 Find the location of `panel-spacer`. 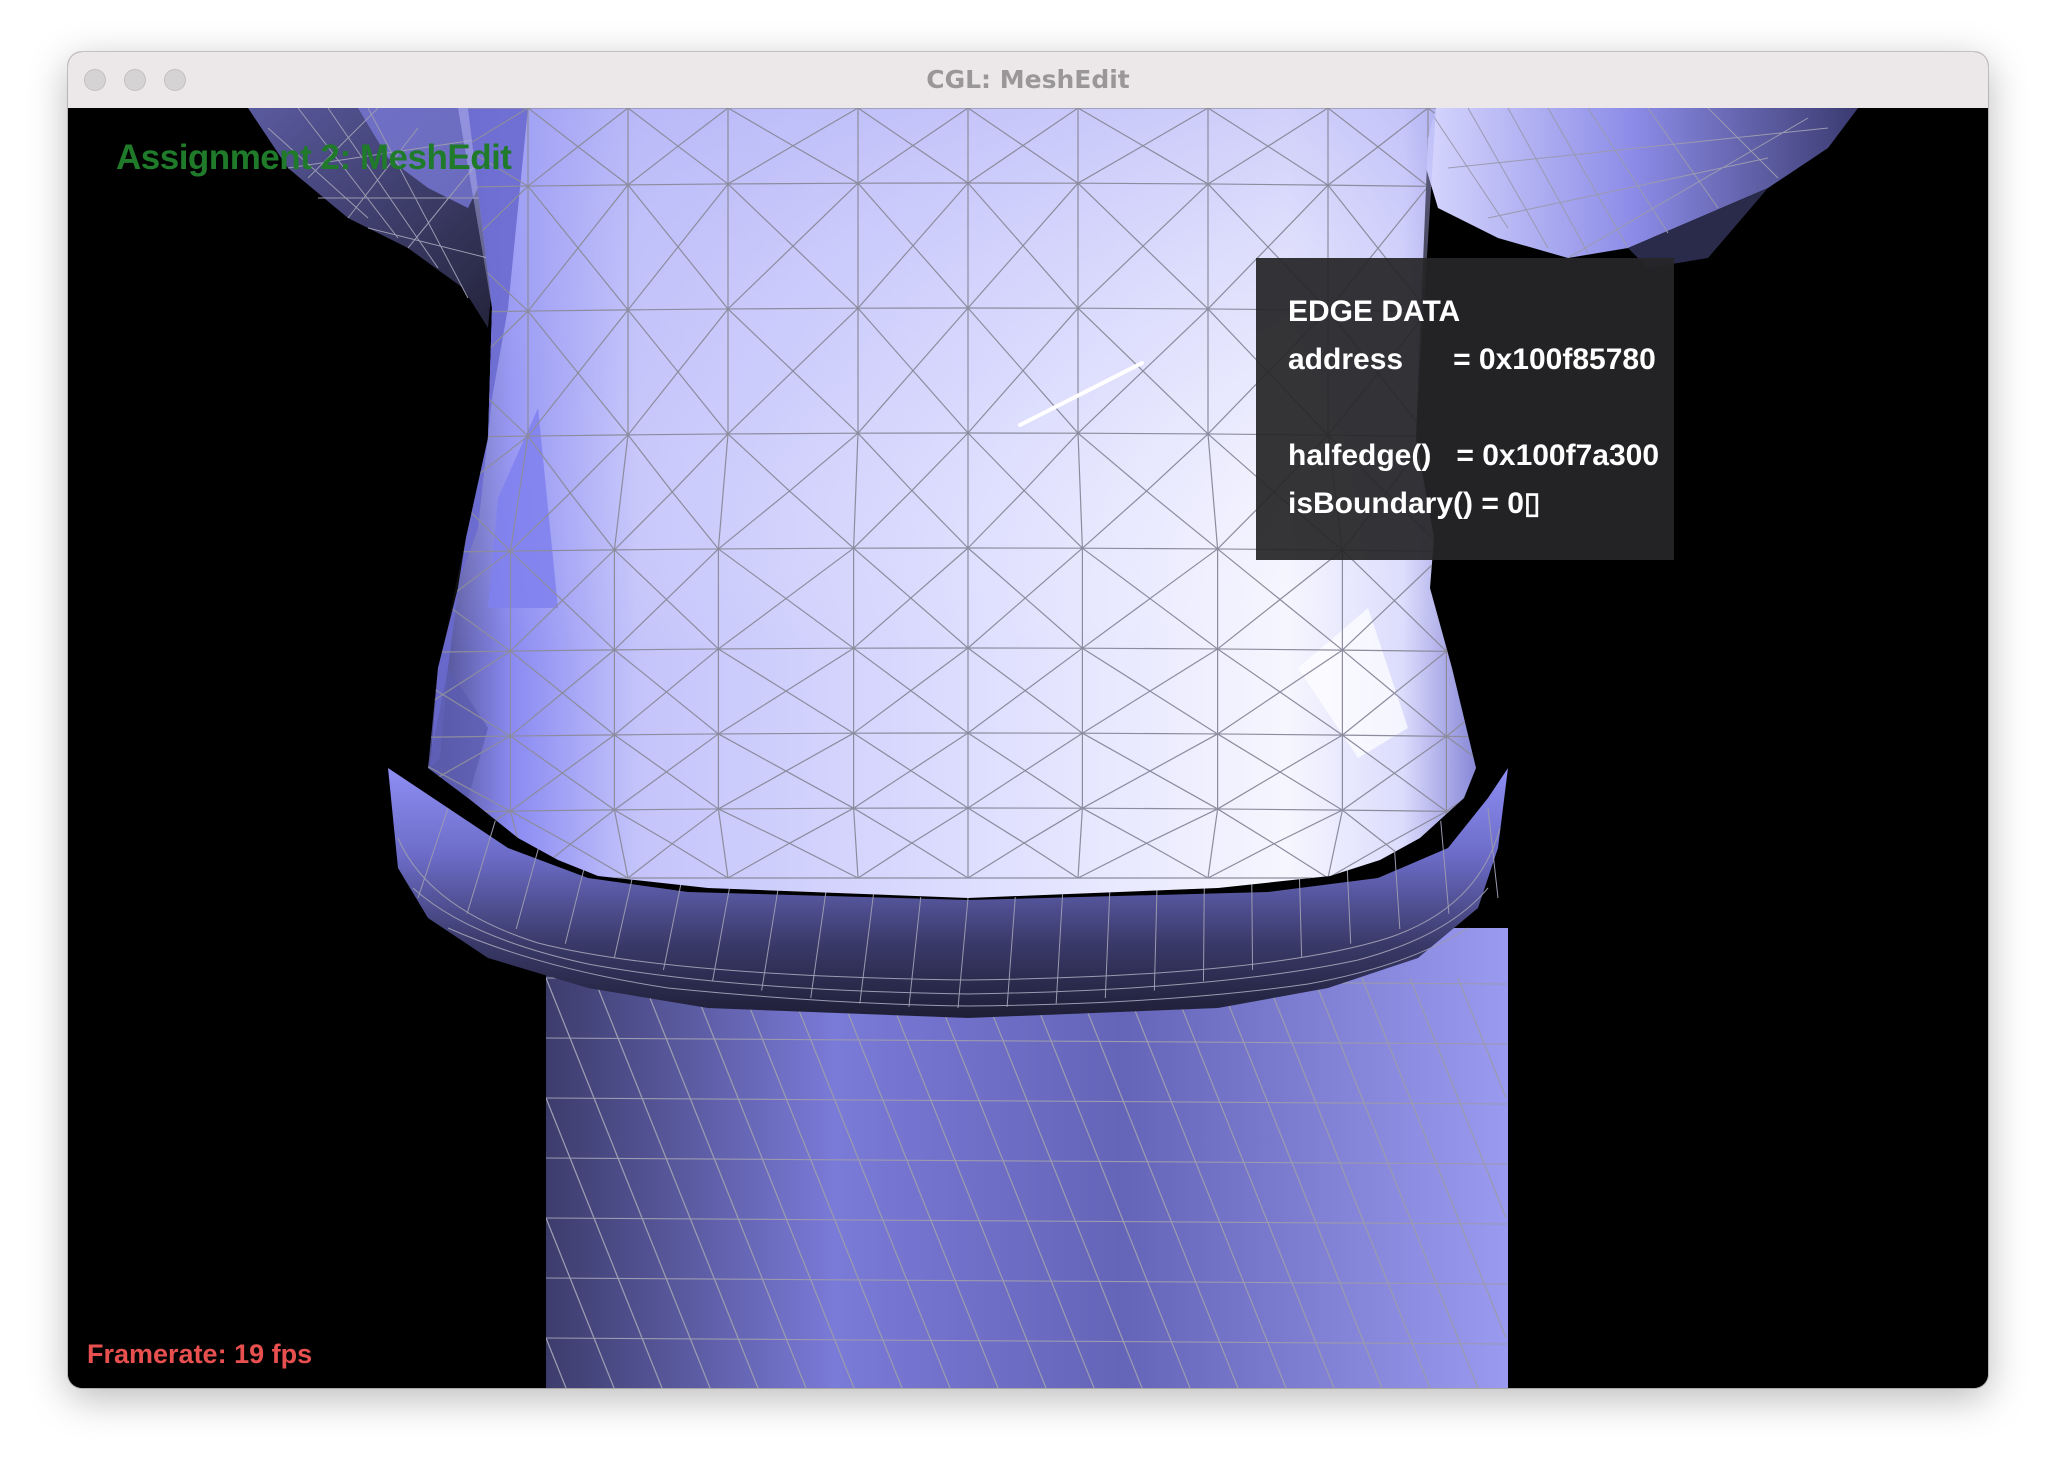

panel-spacer is located at coordinates (1481, 408).